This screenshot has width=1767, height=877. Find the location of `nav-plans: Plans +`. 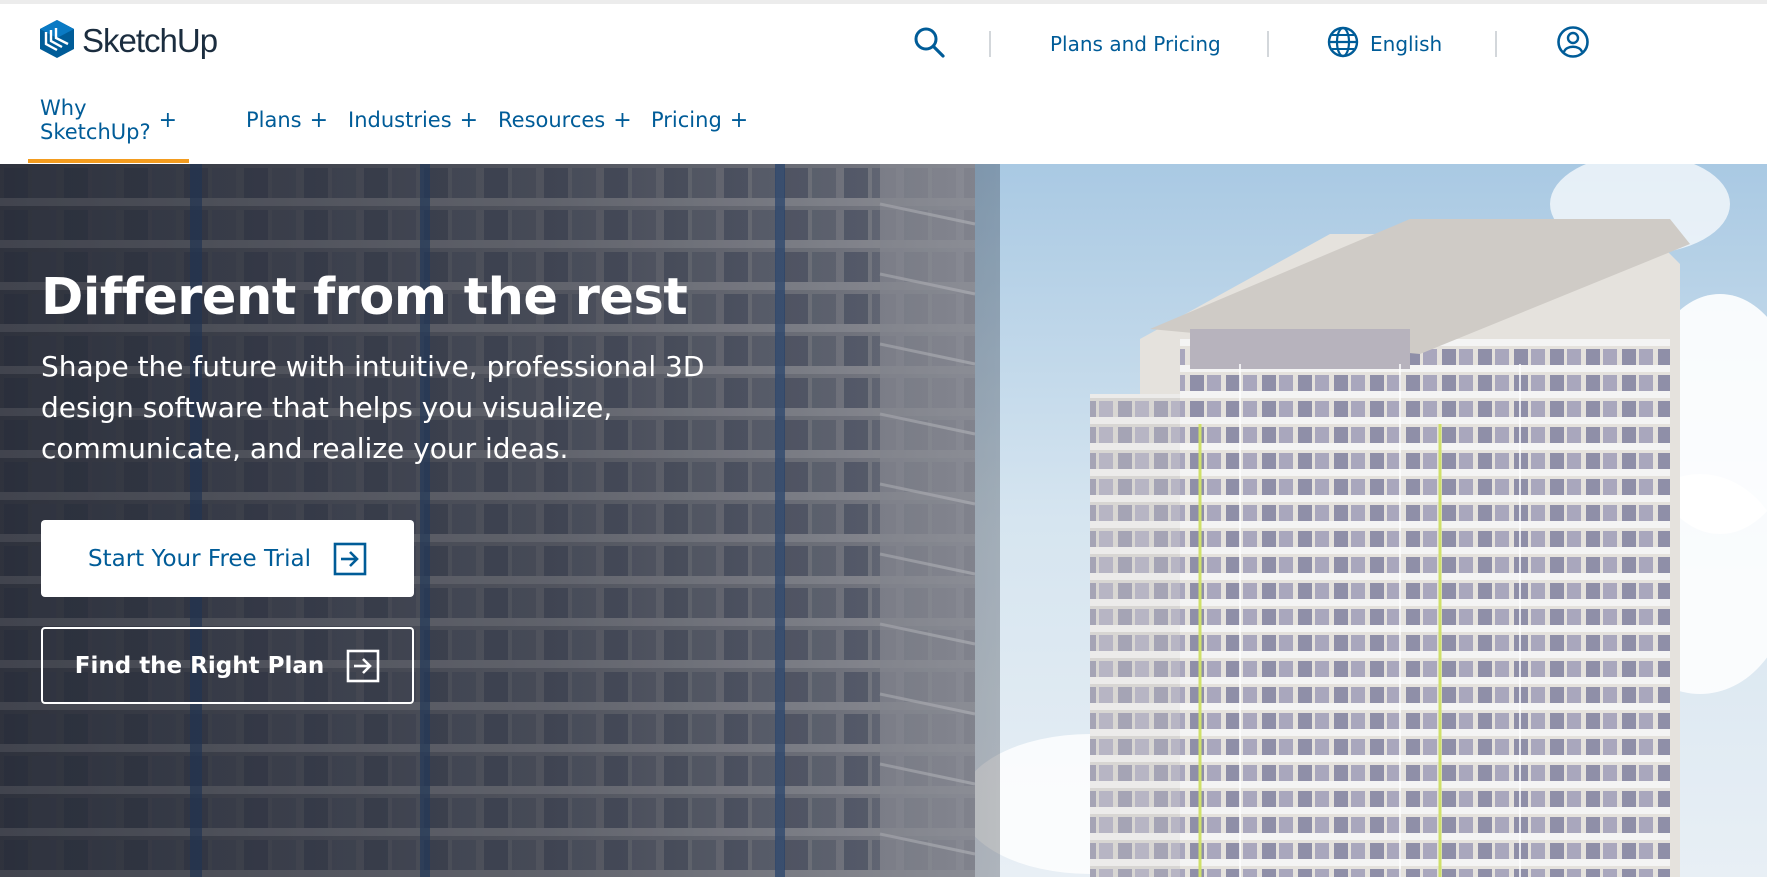

nav-plans: Plans + is located at coordinates (287, 120).